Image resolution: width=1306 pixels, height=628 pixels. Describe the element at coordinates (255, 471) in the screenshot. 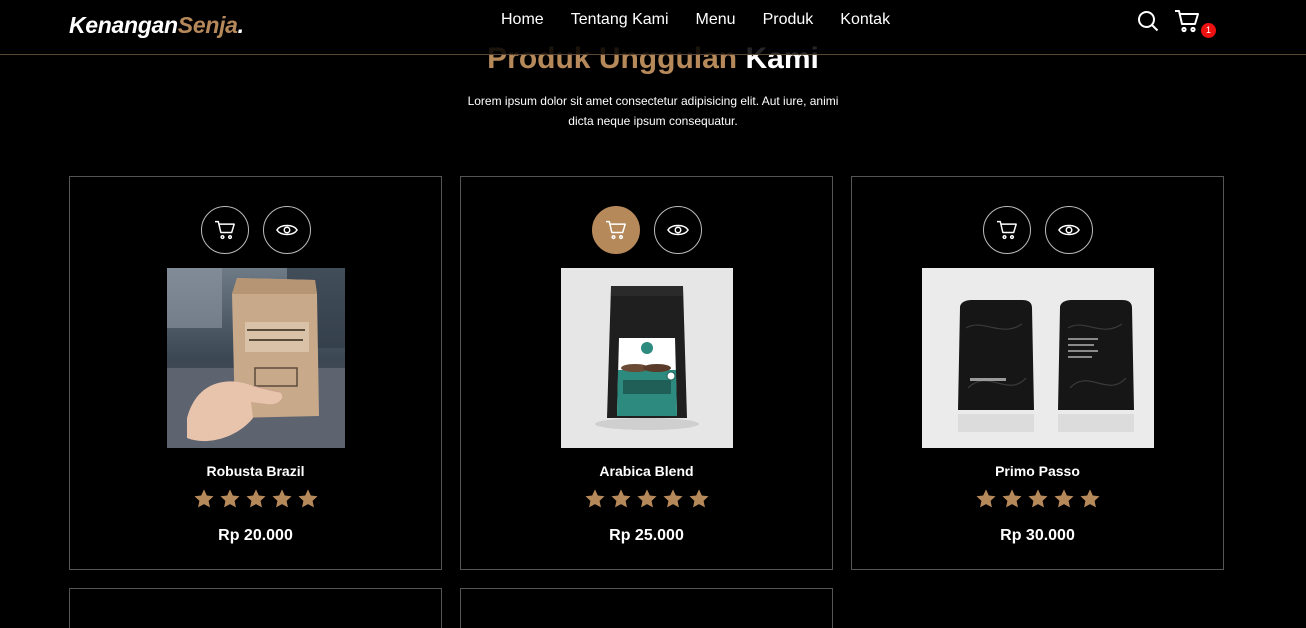

I see `product-name: Robusta Brazil` at that location.